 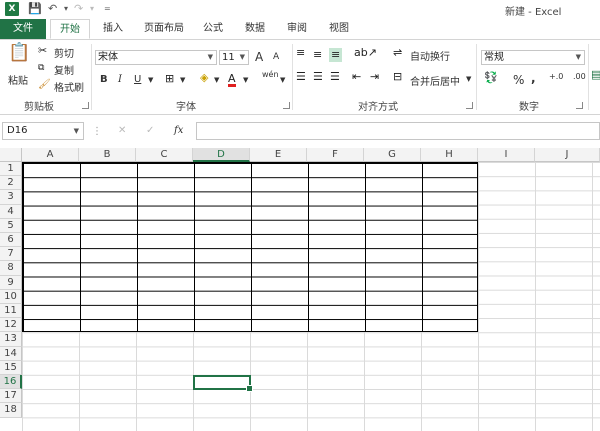 What do you see at coordinates (66, 9) in the screenshot?
I see `undo-dropdown-icon: ▾` at bounding box center [66, 9].